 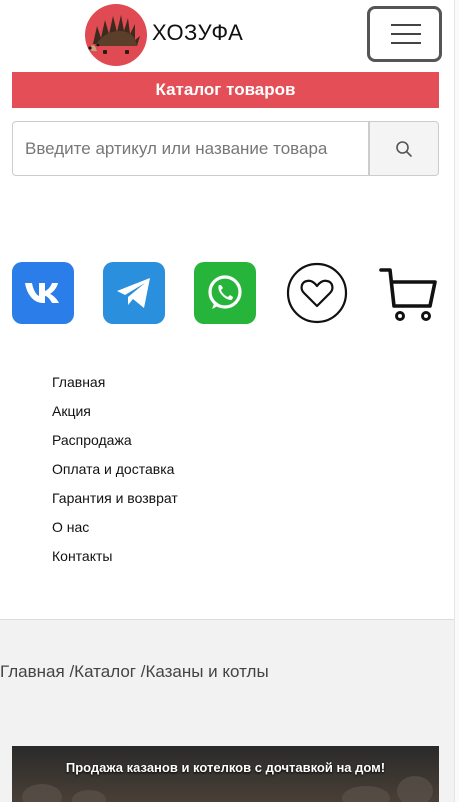 What do you see at coordinates (456, 401) in the screenshot?
I see `scrollbar` at bounding box center [456, 401].